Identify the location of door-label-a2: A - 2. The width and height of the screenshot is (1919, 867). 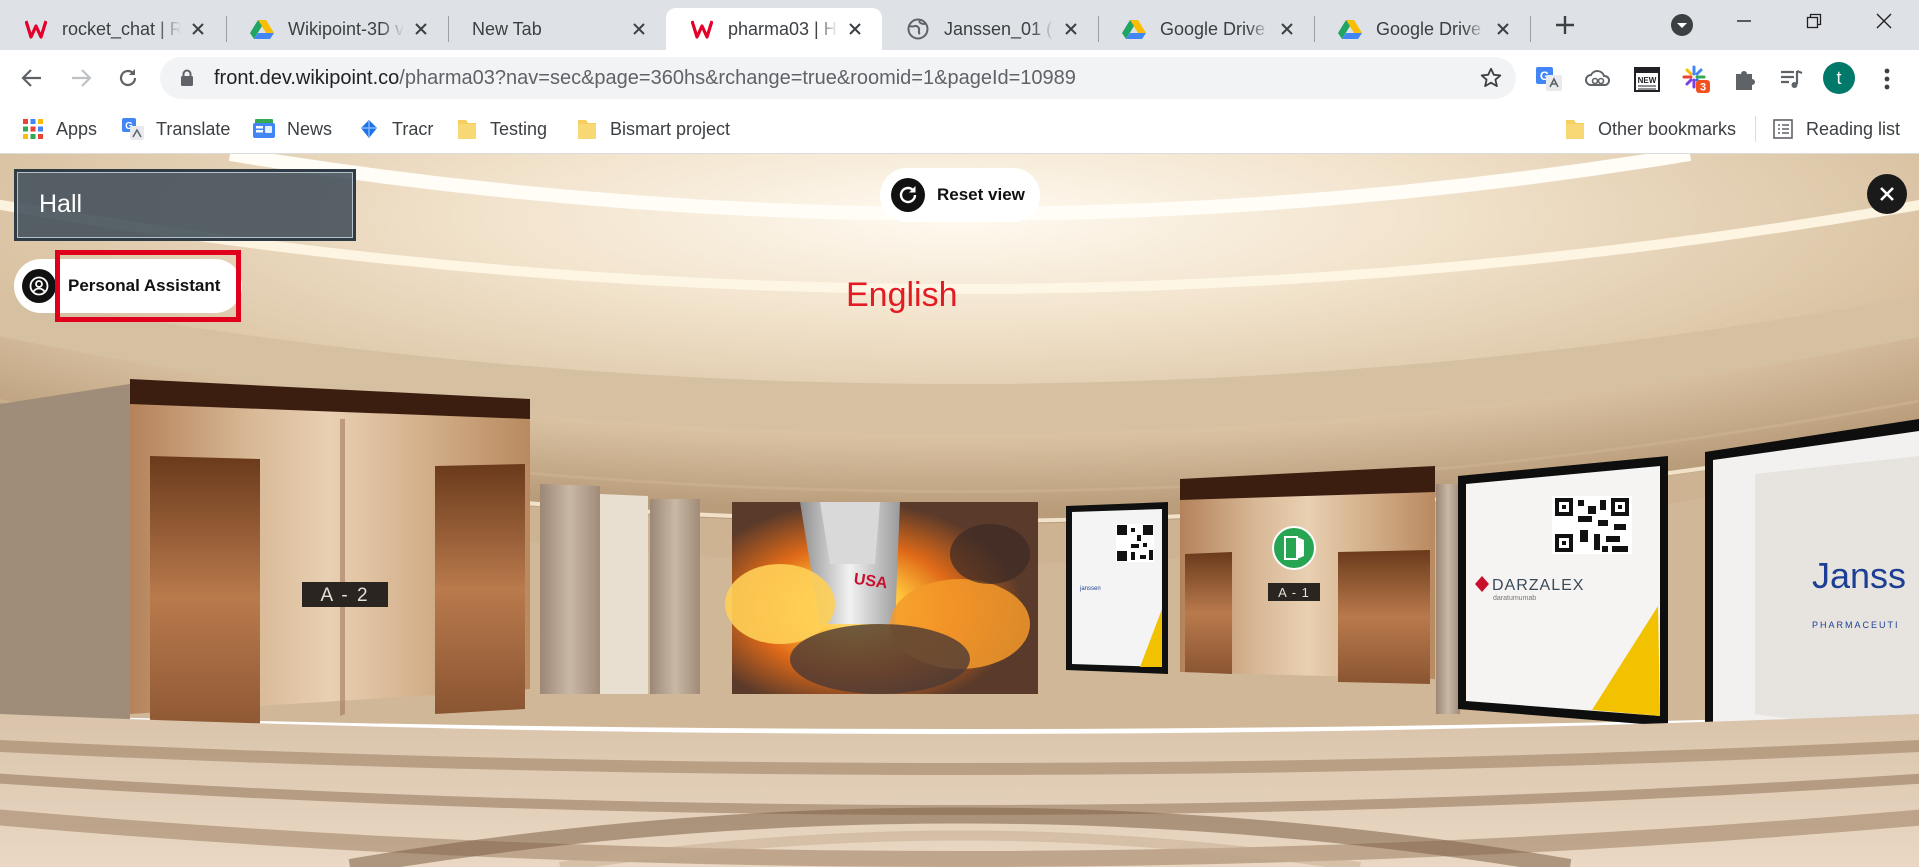
(345, 594).